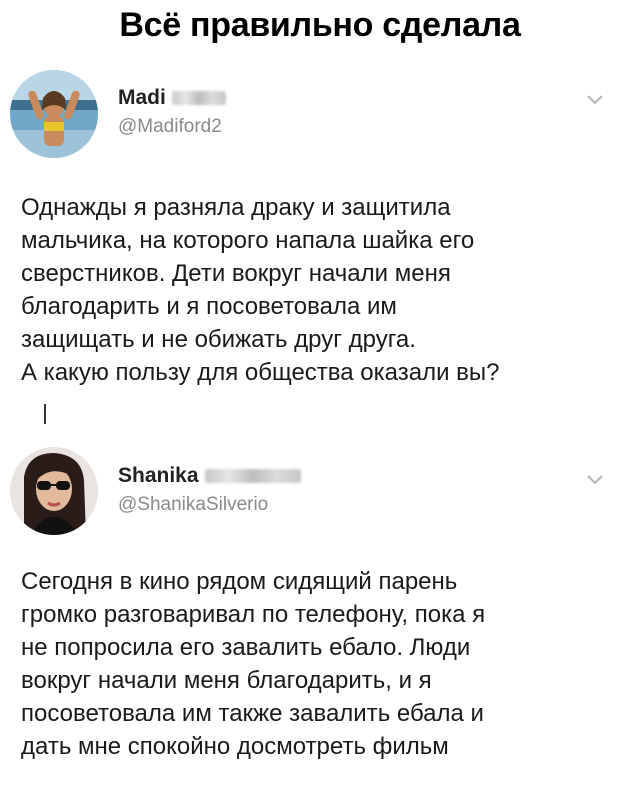 This screenshot has width=640, height=788. I want to click on user-photo-icon, so click(54, 491).